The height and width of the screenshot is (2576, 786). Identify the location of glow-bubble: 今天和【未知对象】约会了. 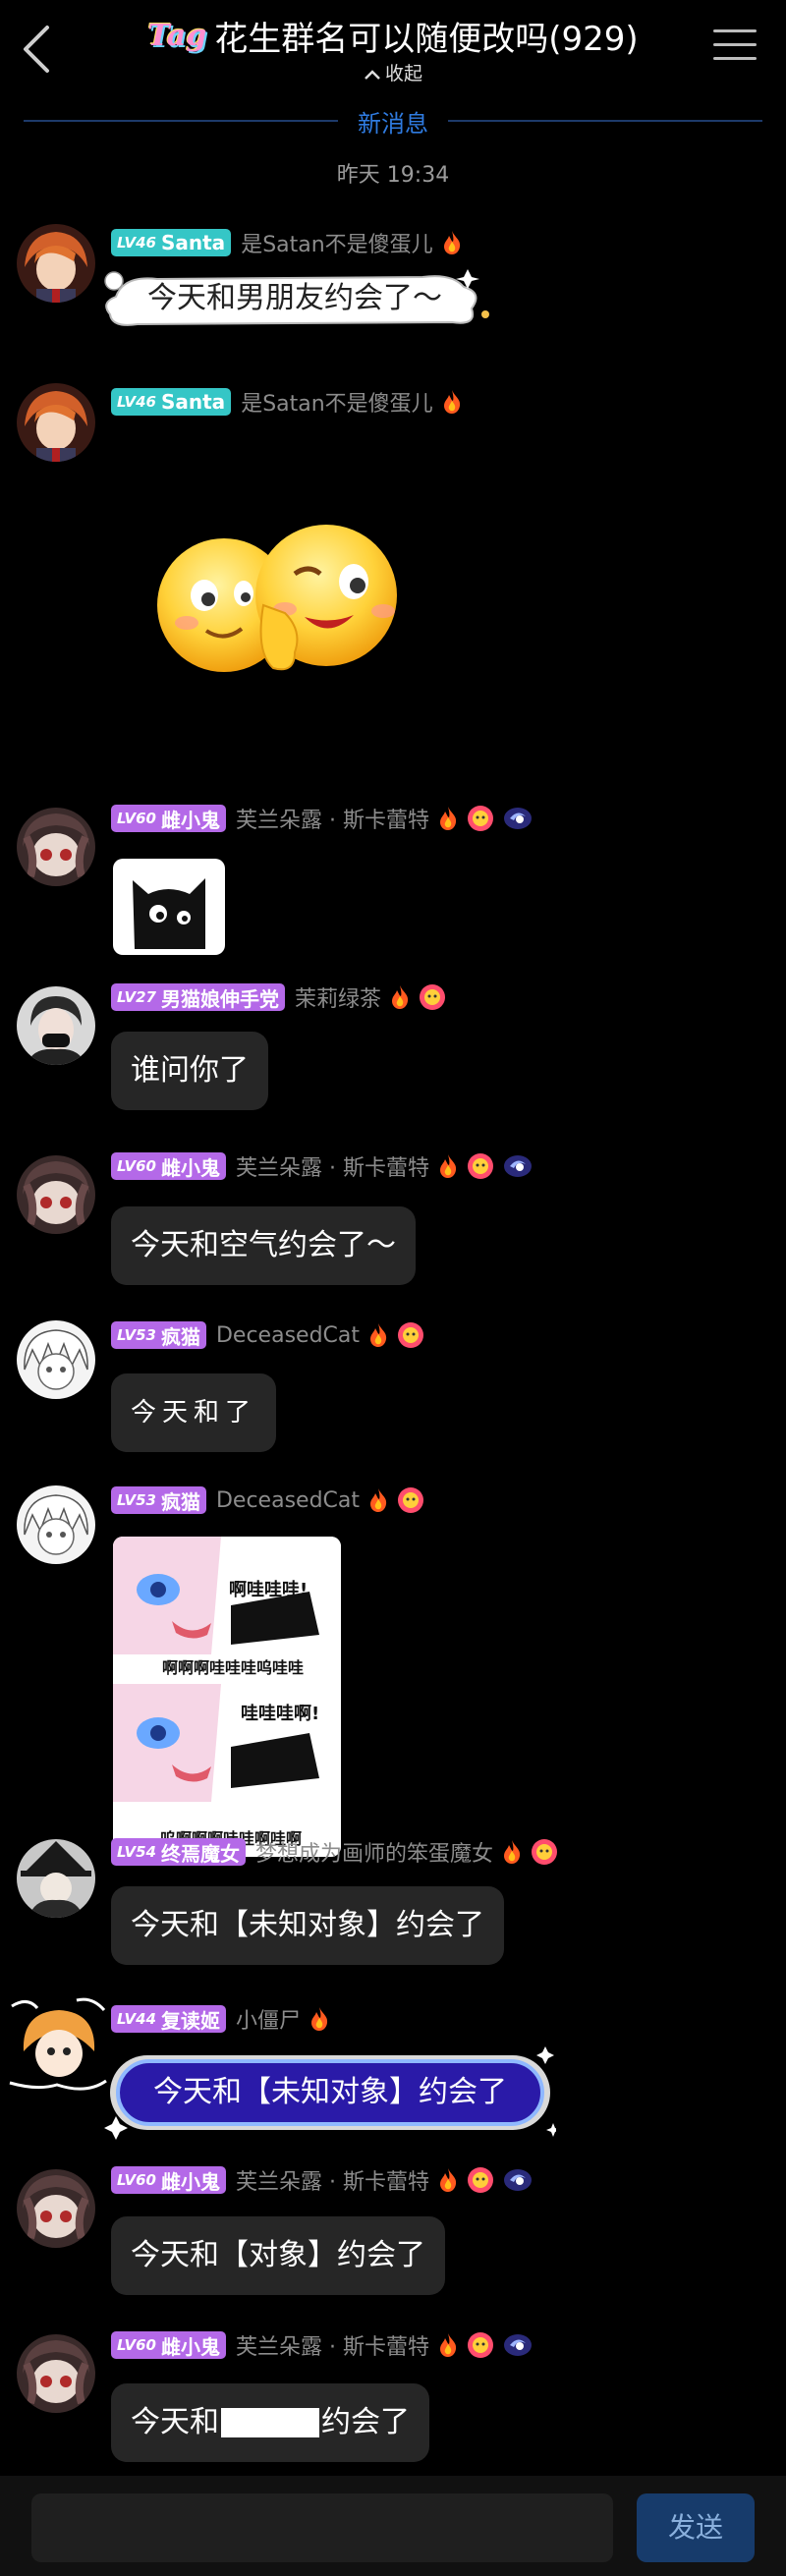
(330, 2092).